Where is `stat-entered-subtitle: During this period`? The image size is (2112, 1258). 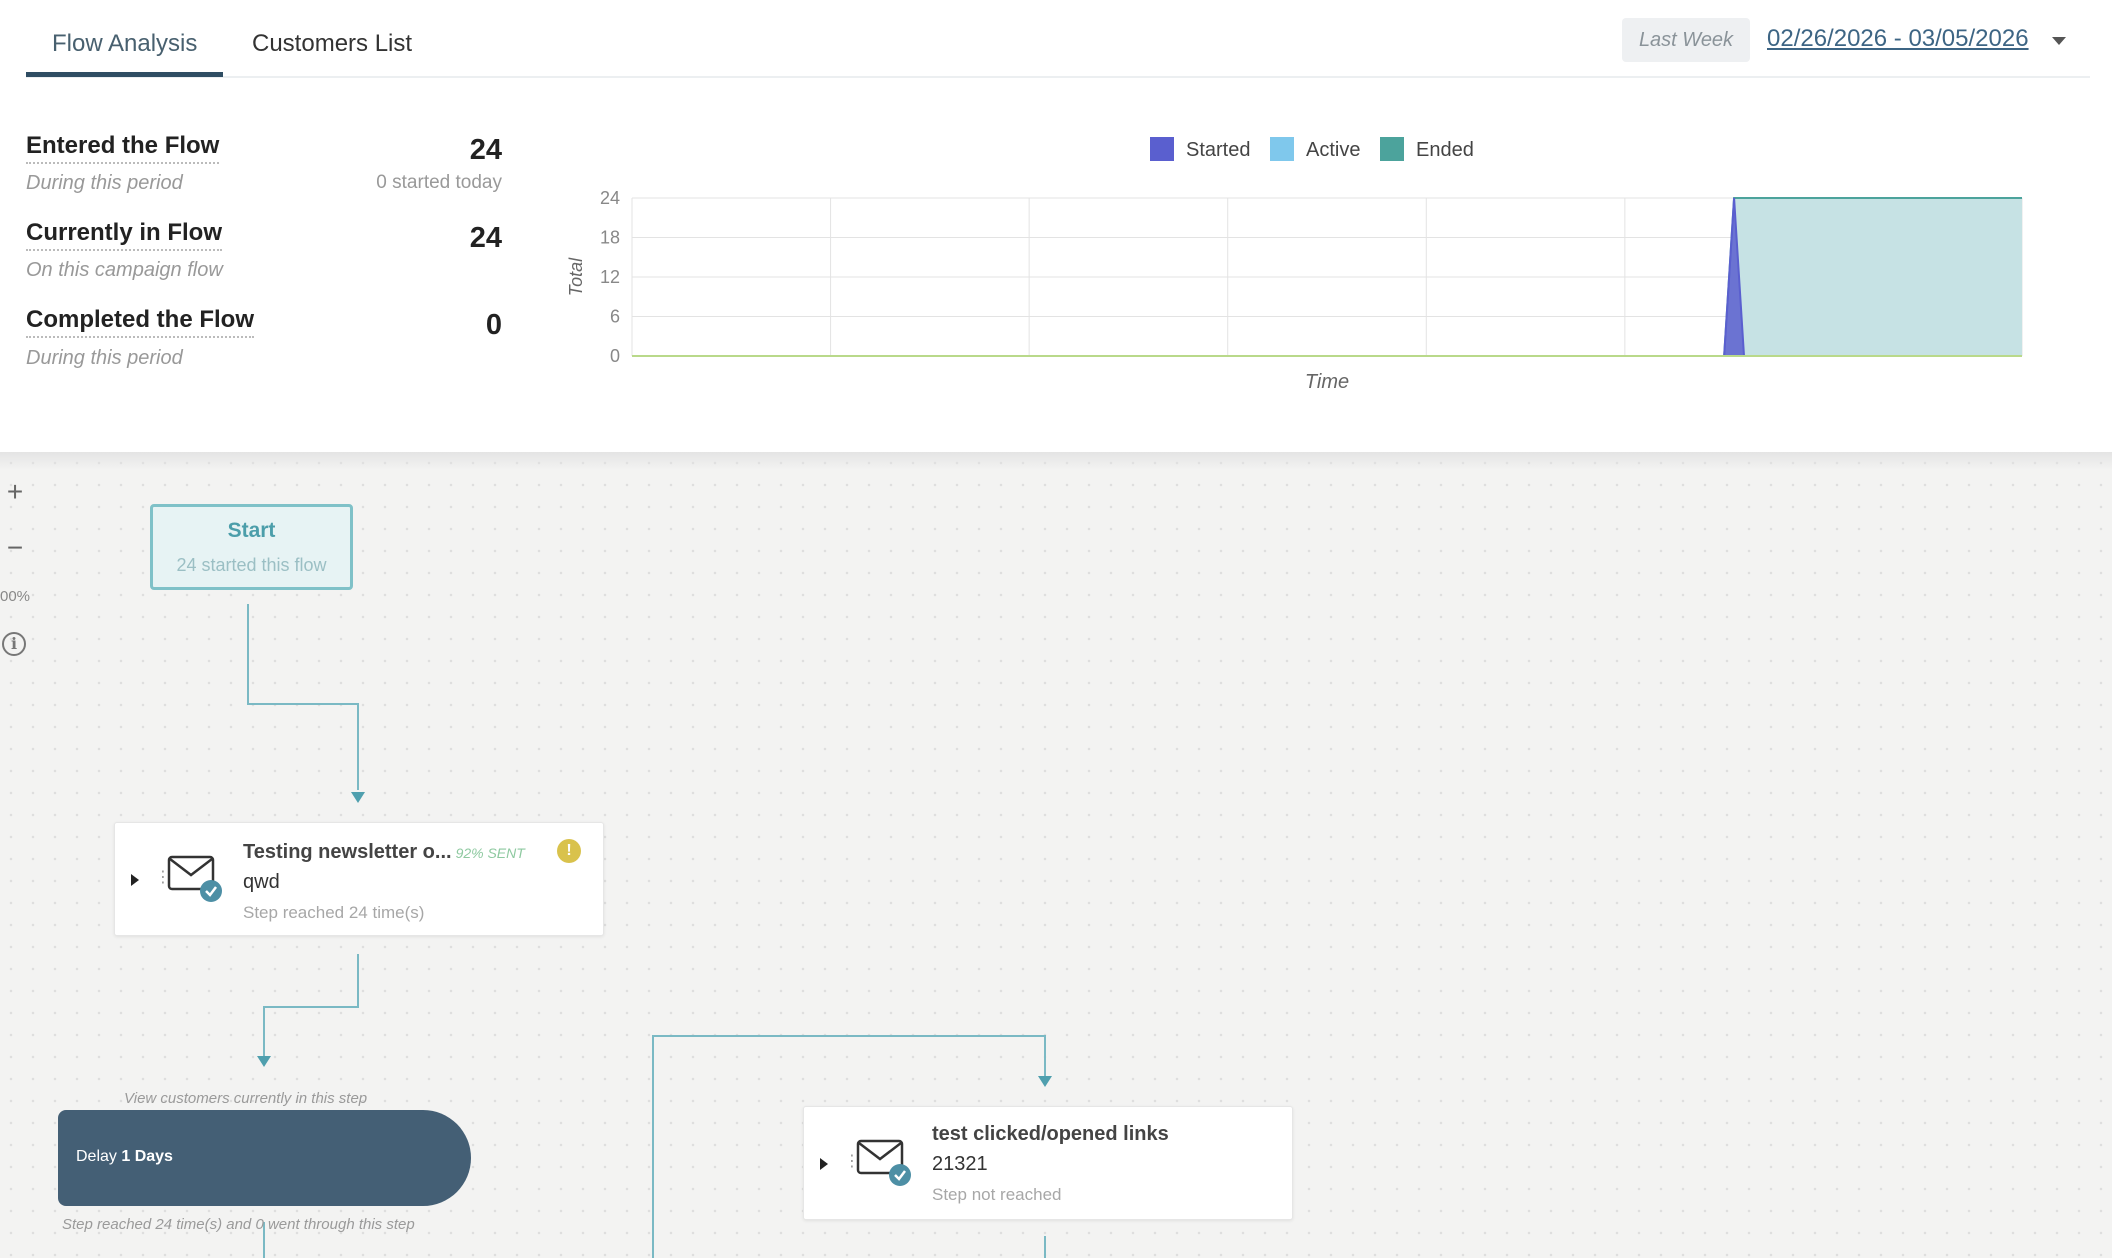
stat-entered-subtitle: During this period is located at coordinates (104, 183).